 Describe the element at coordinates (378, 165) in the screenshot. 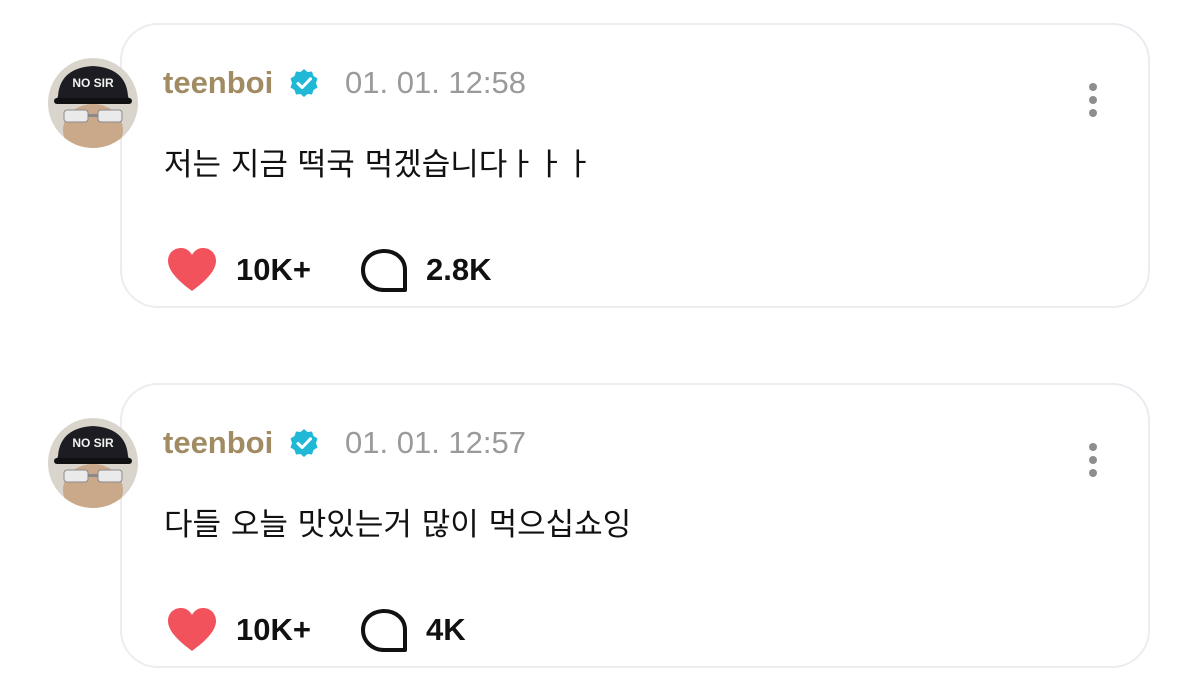

I see `post-text: 저는 지금 떡국 먹겠습니다ㅏㅏㅏ` at that location.